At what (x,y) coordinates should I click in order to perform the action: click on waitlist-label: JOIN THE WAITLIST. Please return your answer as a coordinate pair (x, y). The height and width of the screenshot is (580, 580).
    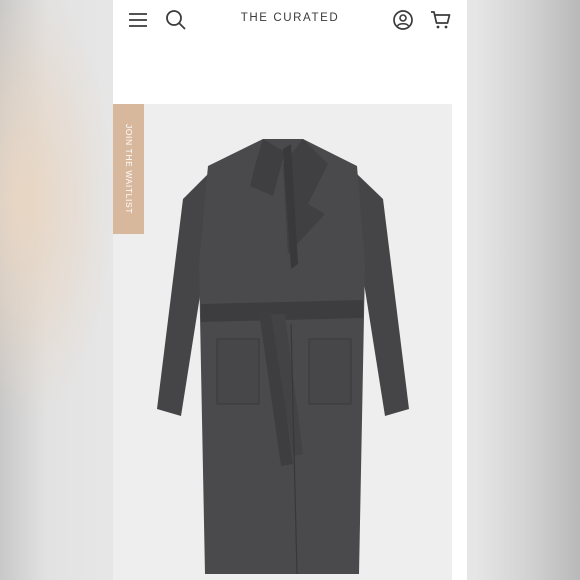
    Looking at the image, I should click on (128, 169).